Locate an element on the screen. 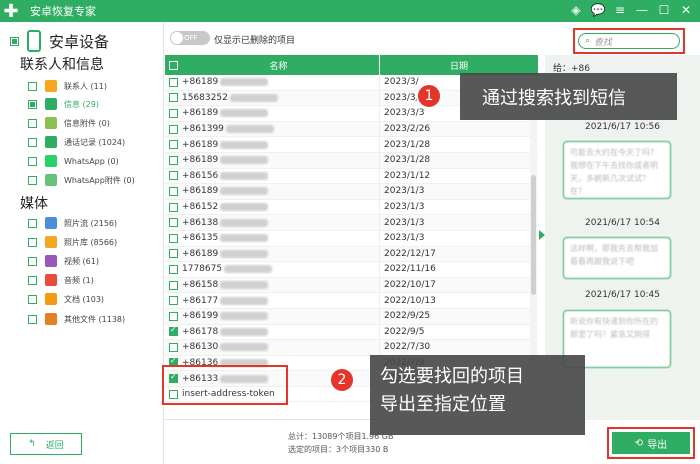 The image size is (700, 464). maximize-icon: ☐ is located at coordinates (664, 10).